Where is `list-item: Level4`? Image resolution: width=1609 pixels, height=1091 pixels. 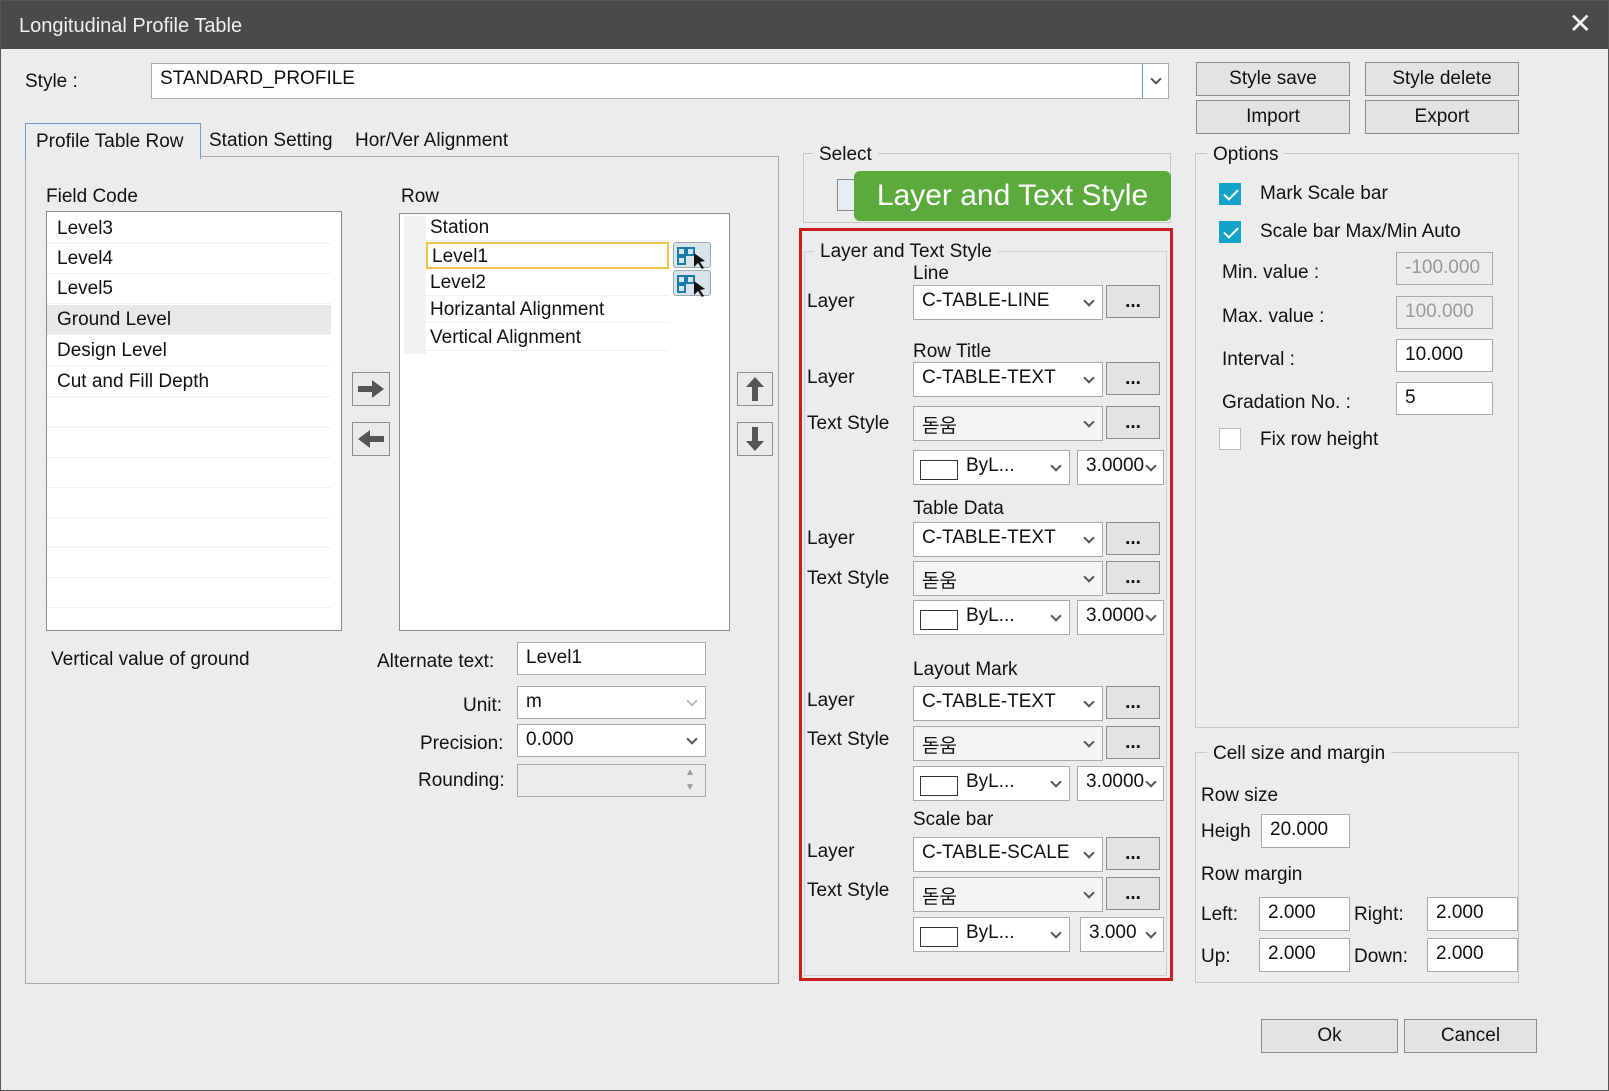 list-item: Level4 is located at coordinates (189, 259).